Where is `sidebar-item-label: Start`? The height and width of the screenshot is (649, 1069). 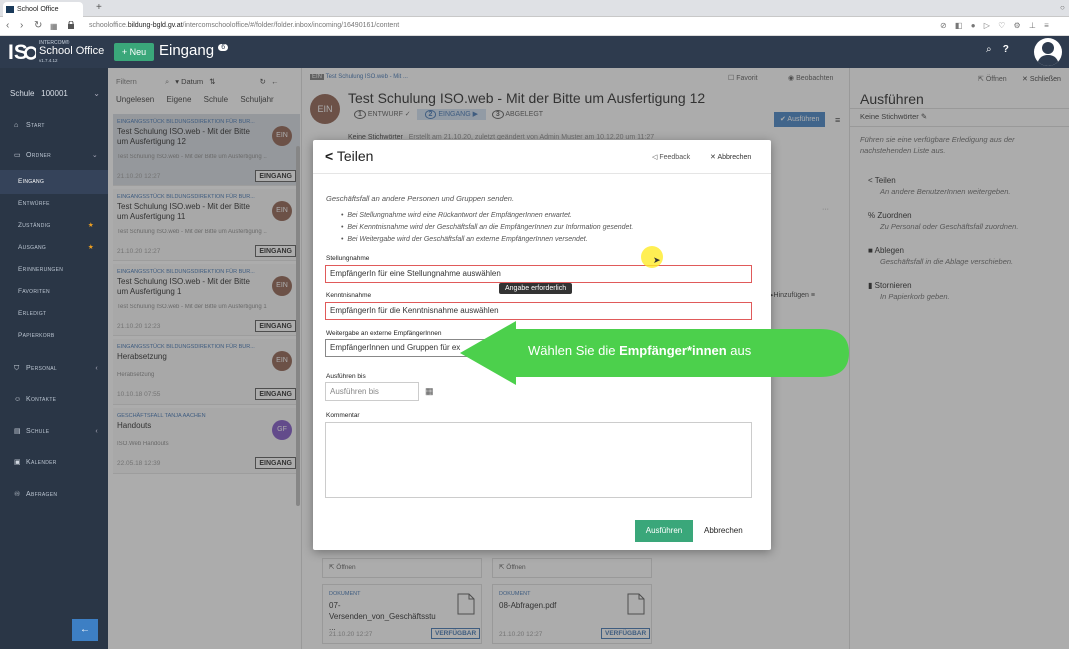 sidebar-item-label: Start is located at coordinates (35, 125).